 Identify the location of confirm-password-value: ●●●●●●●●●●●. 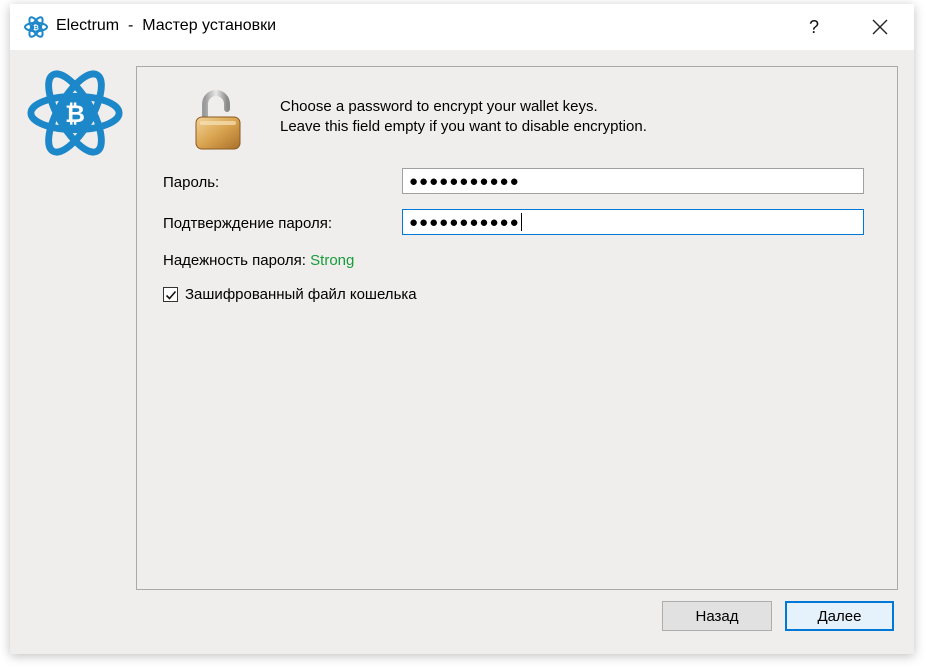
(464, 222).